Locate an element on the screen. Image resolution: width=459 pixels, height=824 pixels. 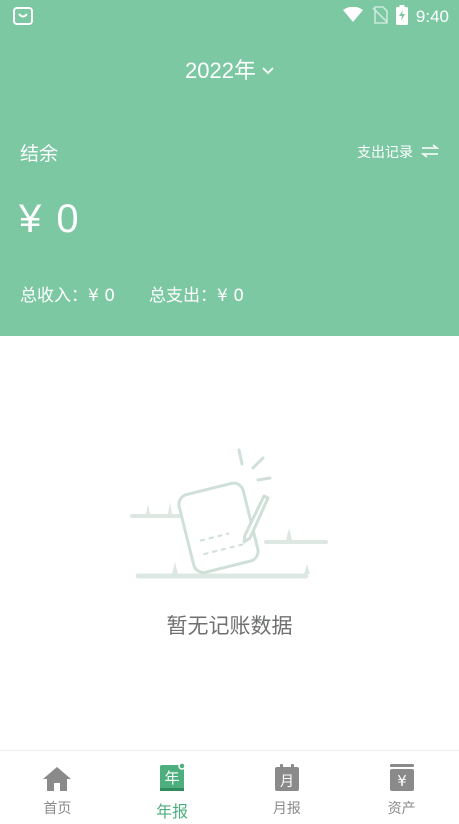
svg-text: 年 is located at coordinates (172, 778).